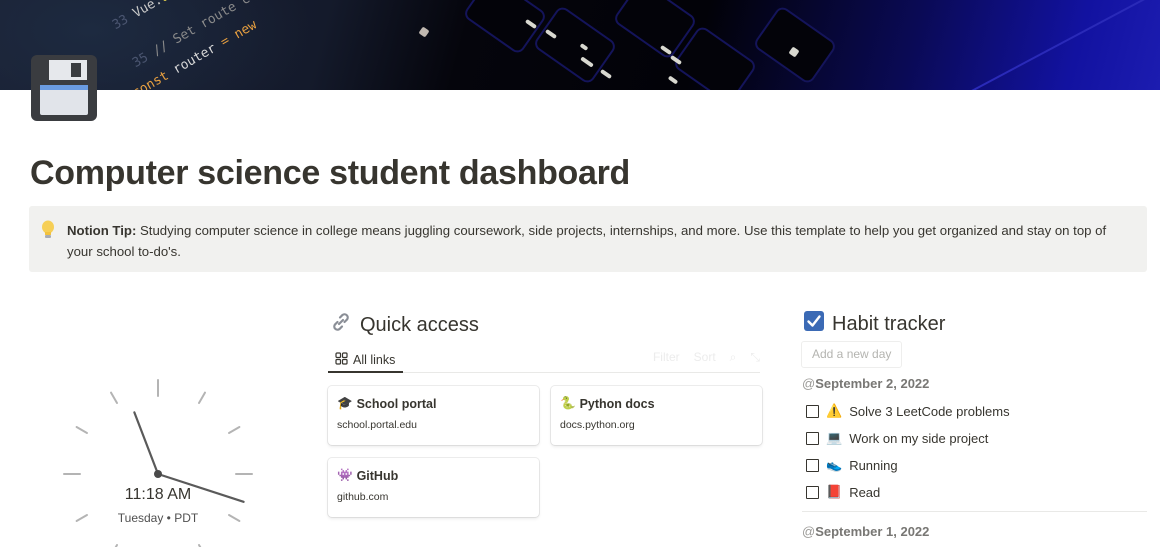 The image size is (1160, 547). I want to click on date-text: September 1, 2022, so click(872, 531).